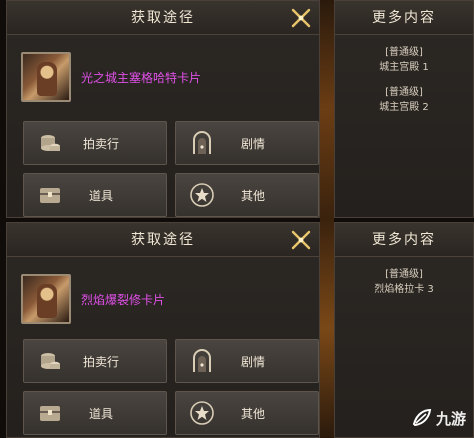 The width and height of the screenshot is (474, 438). What do you see at coordinates (404, 60) in the screenshot?
I see `more-content-entry: [普通级] 城主宫殿 1` at bounding box center [404, 60].